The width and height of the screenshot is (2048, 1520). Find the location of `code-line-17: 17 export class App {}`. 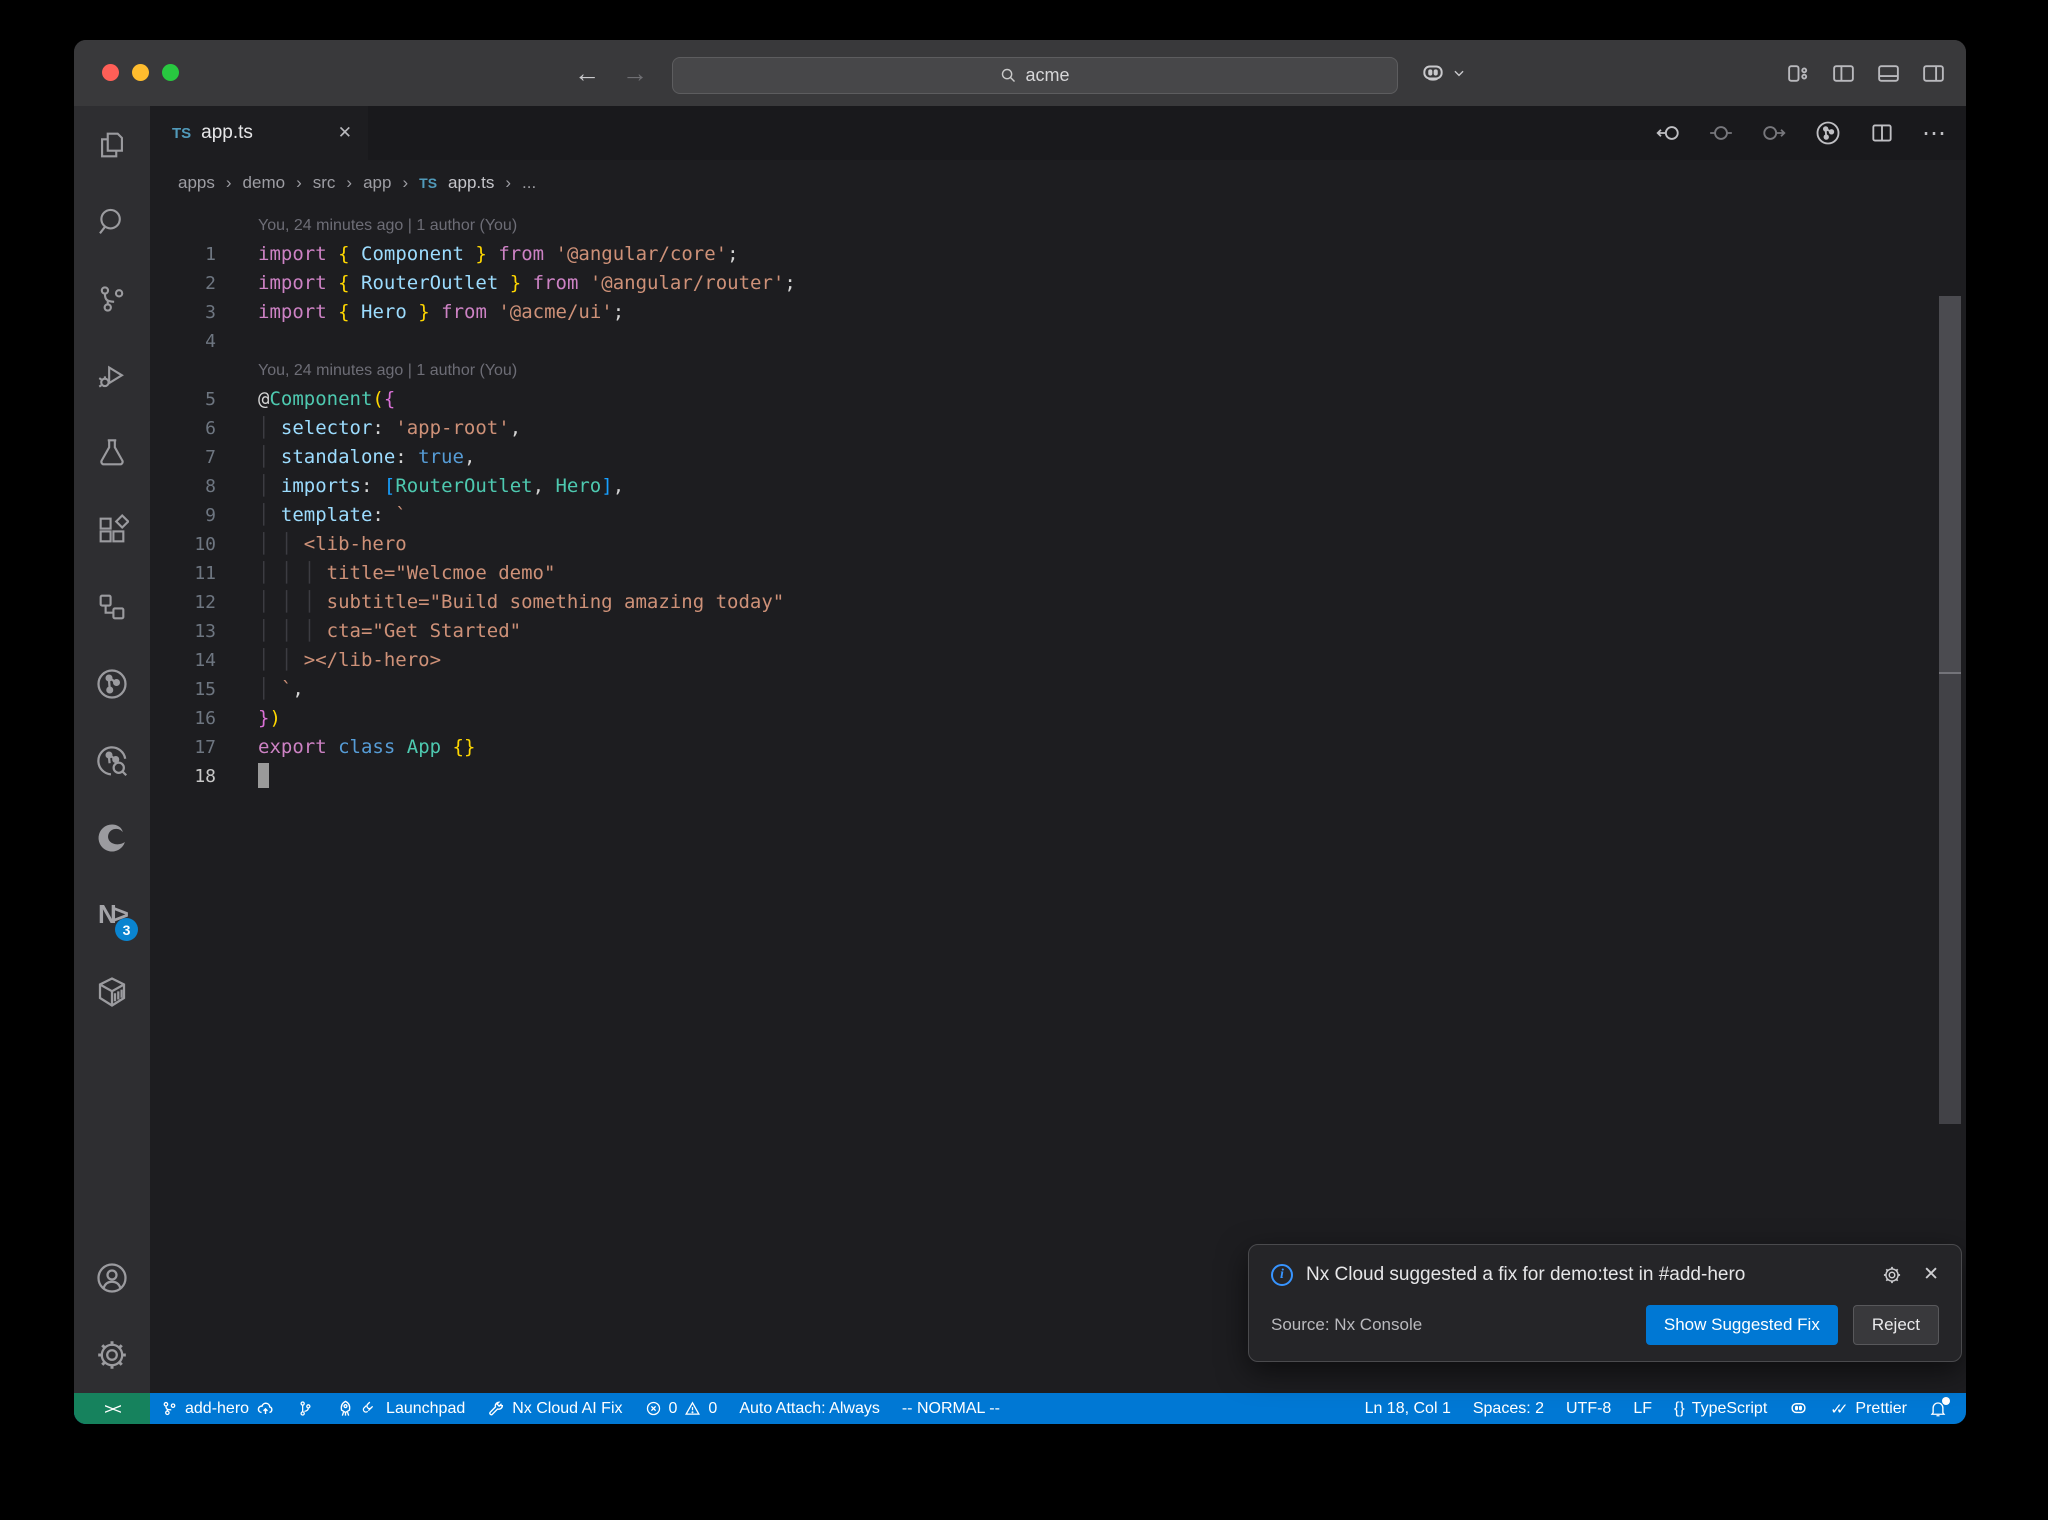

code-line-17: 17 export class App {} is located at coordinates (1058, 747).